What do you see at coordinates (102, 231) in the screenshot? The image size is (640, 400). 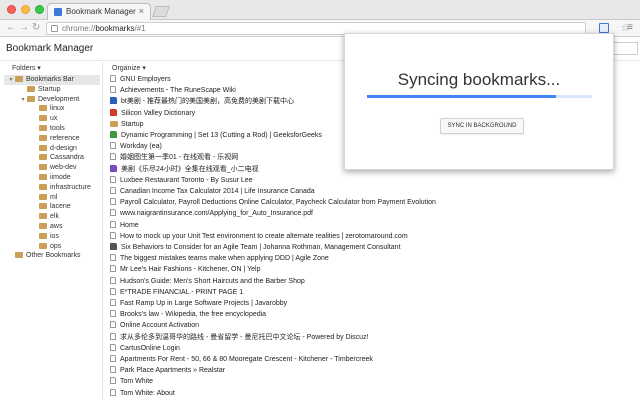 I see `pane-divider` at bounding box center [102, 231].